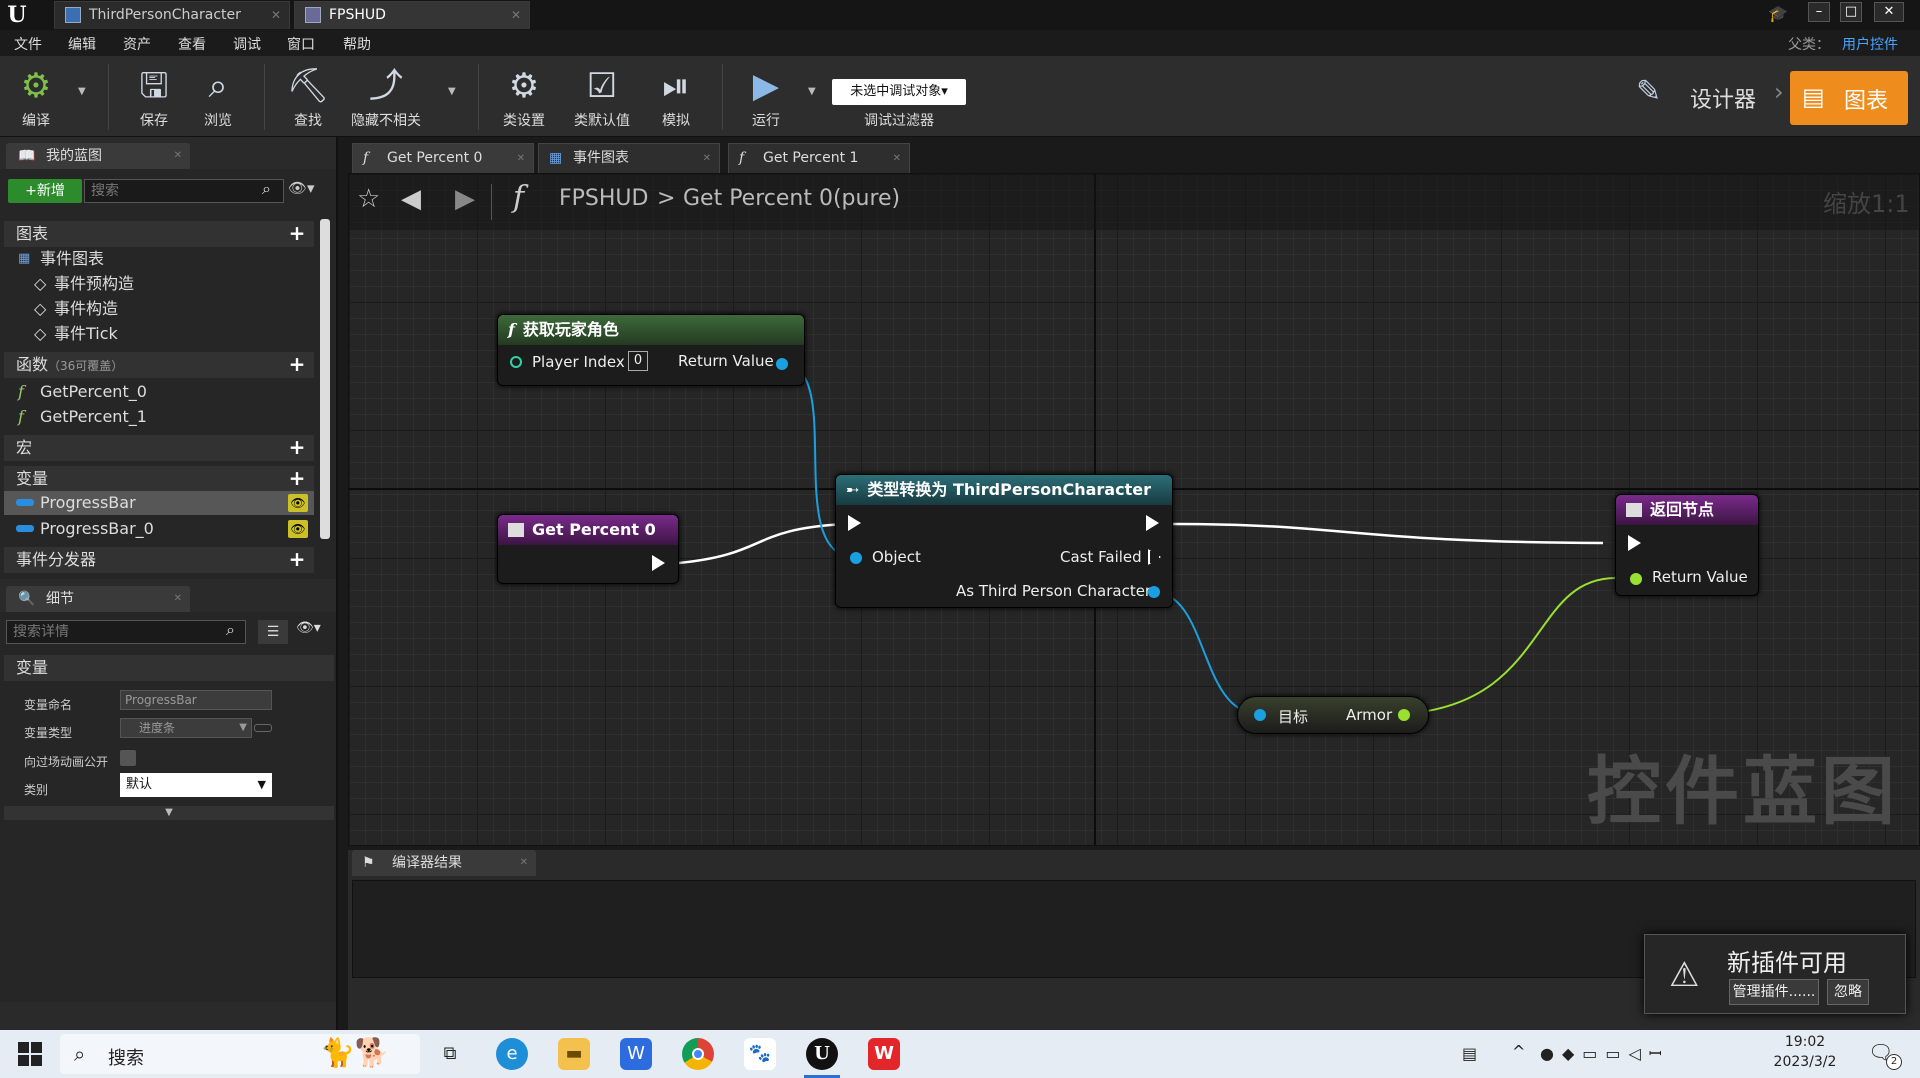 This screenshot has height=1078, width=1920. What do you see at coordinates (512, 1054) in the screenshot?
I see `edge-browser-icon: e` at bounding box center [512, 1054].